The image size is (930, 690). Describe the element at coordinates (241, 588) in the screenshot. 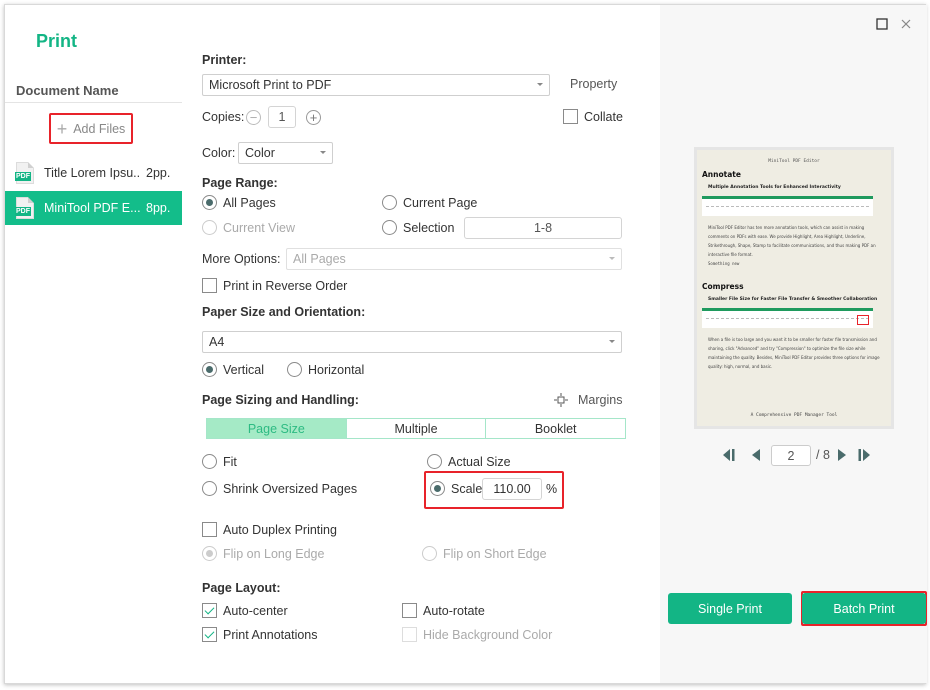

I see `page-layout-label: Page Layout:` at that location.